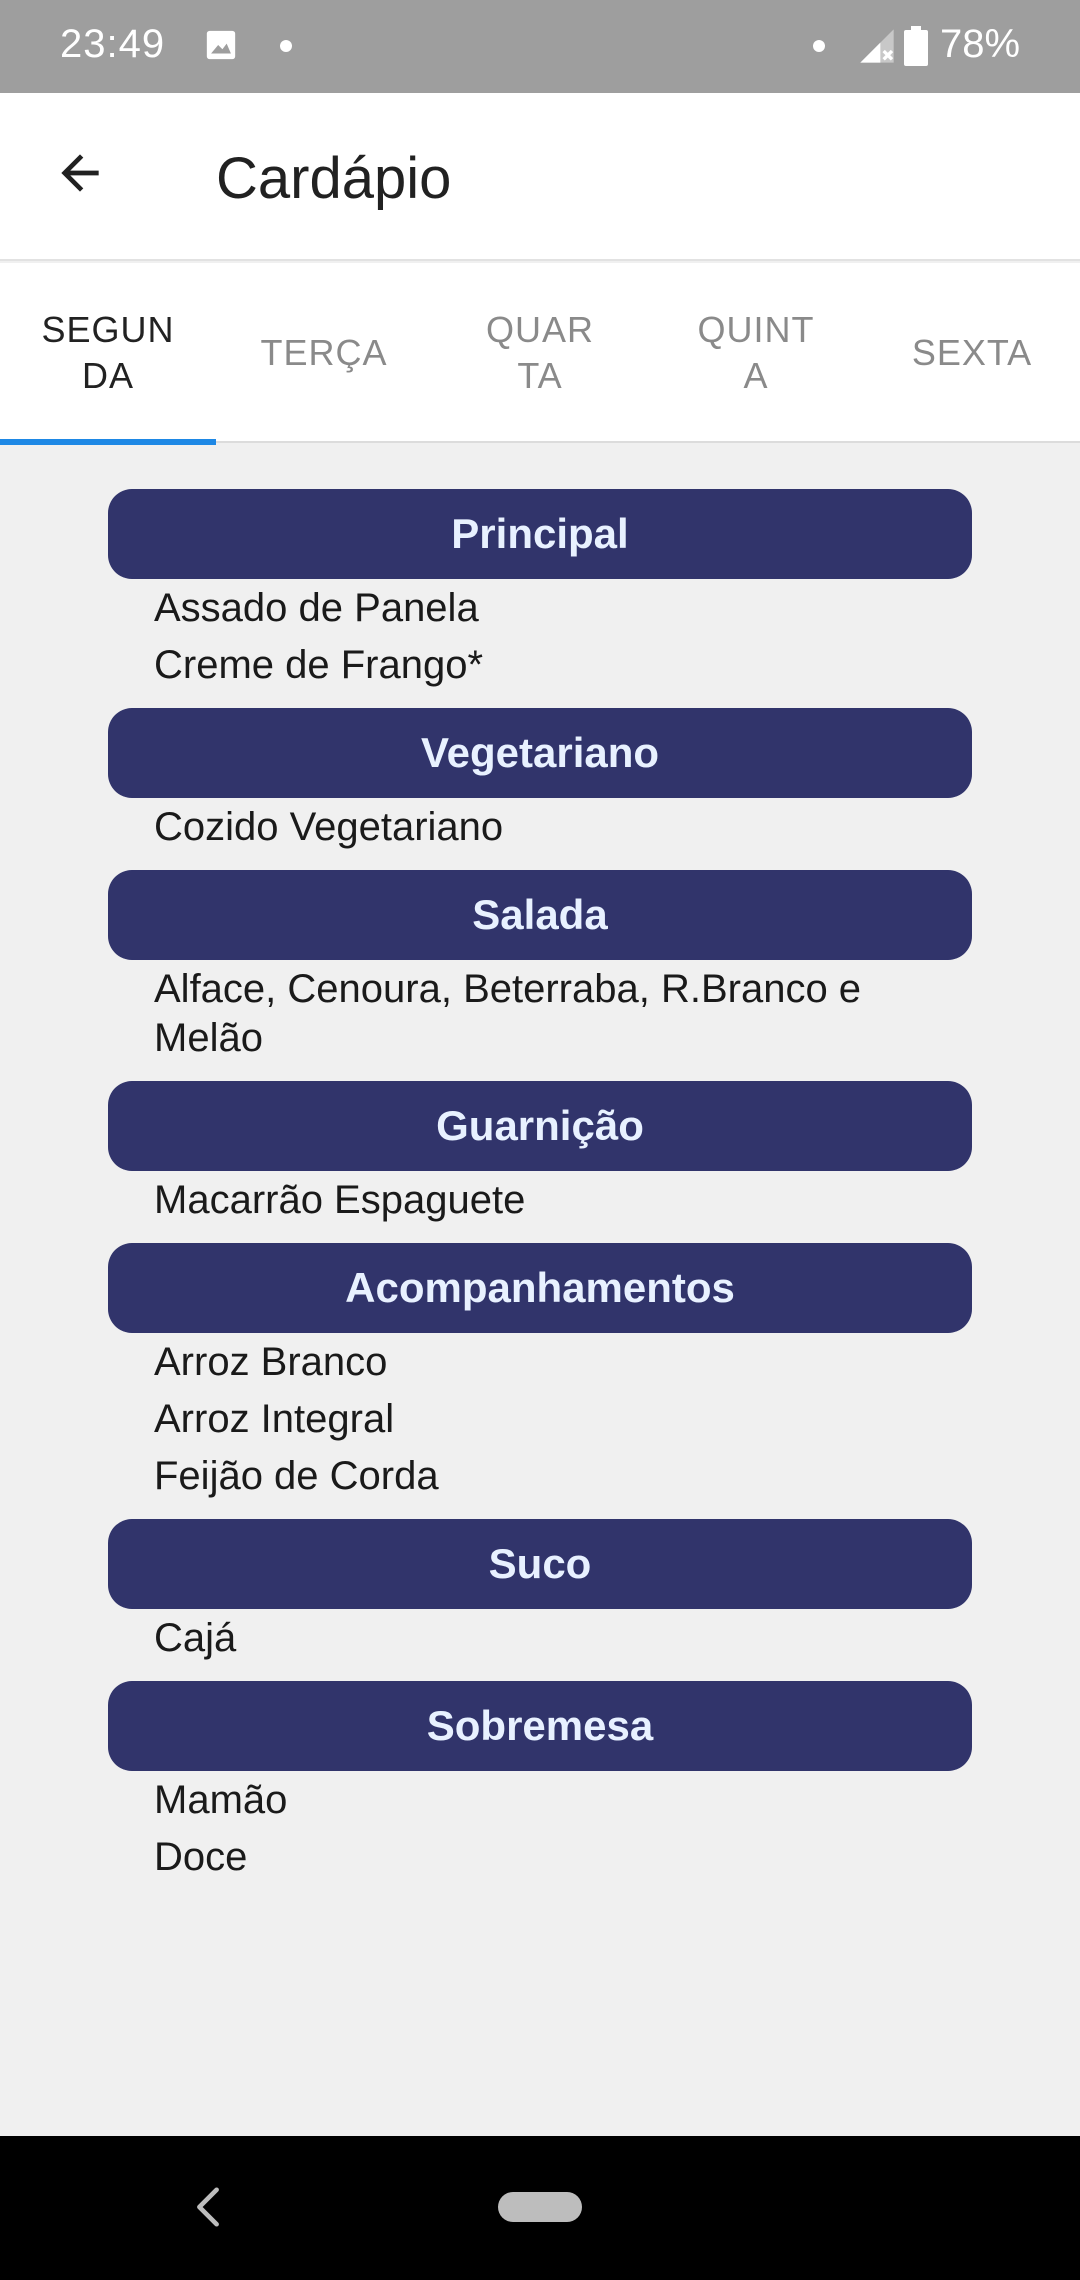  I want to click on dot-icon, so click(819, 46).